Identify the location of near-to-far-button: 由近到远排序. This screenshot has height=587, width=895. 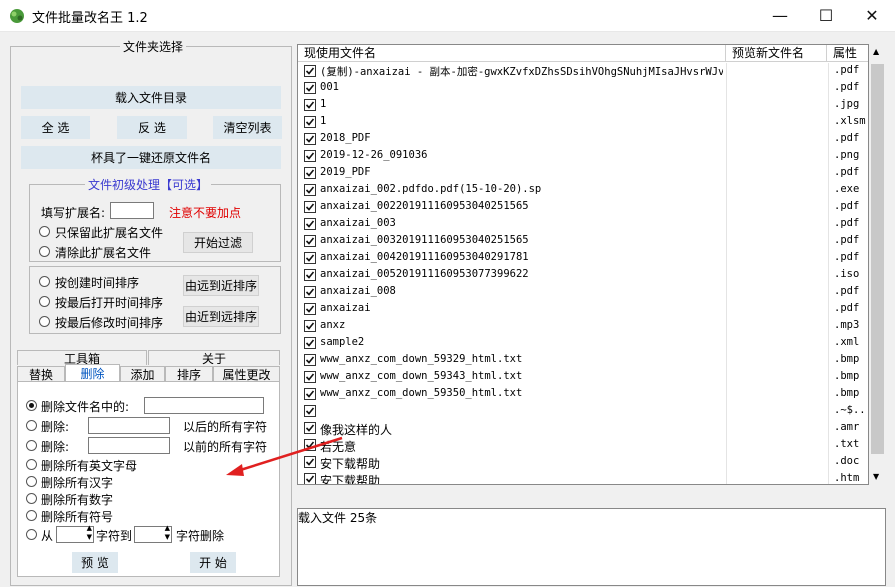
(221, 316).